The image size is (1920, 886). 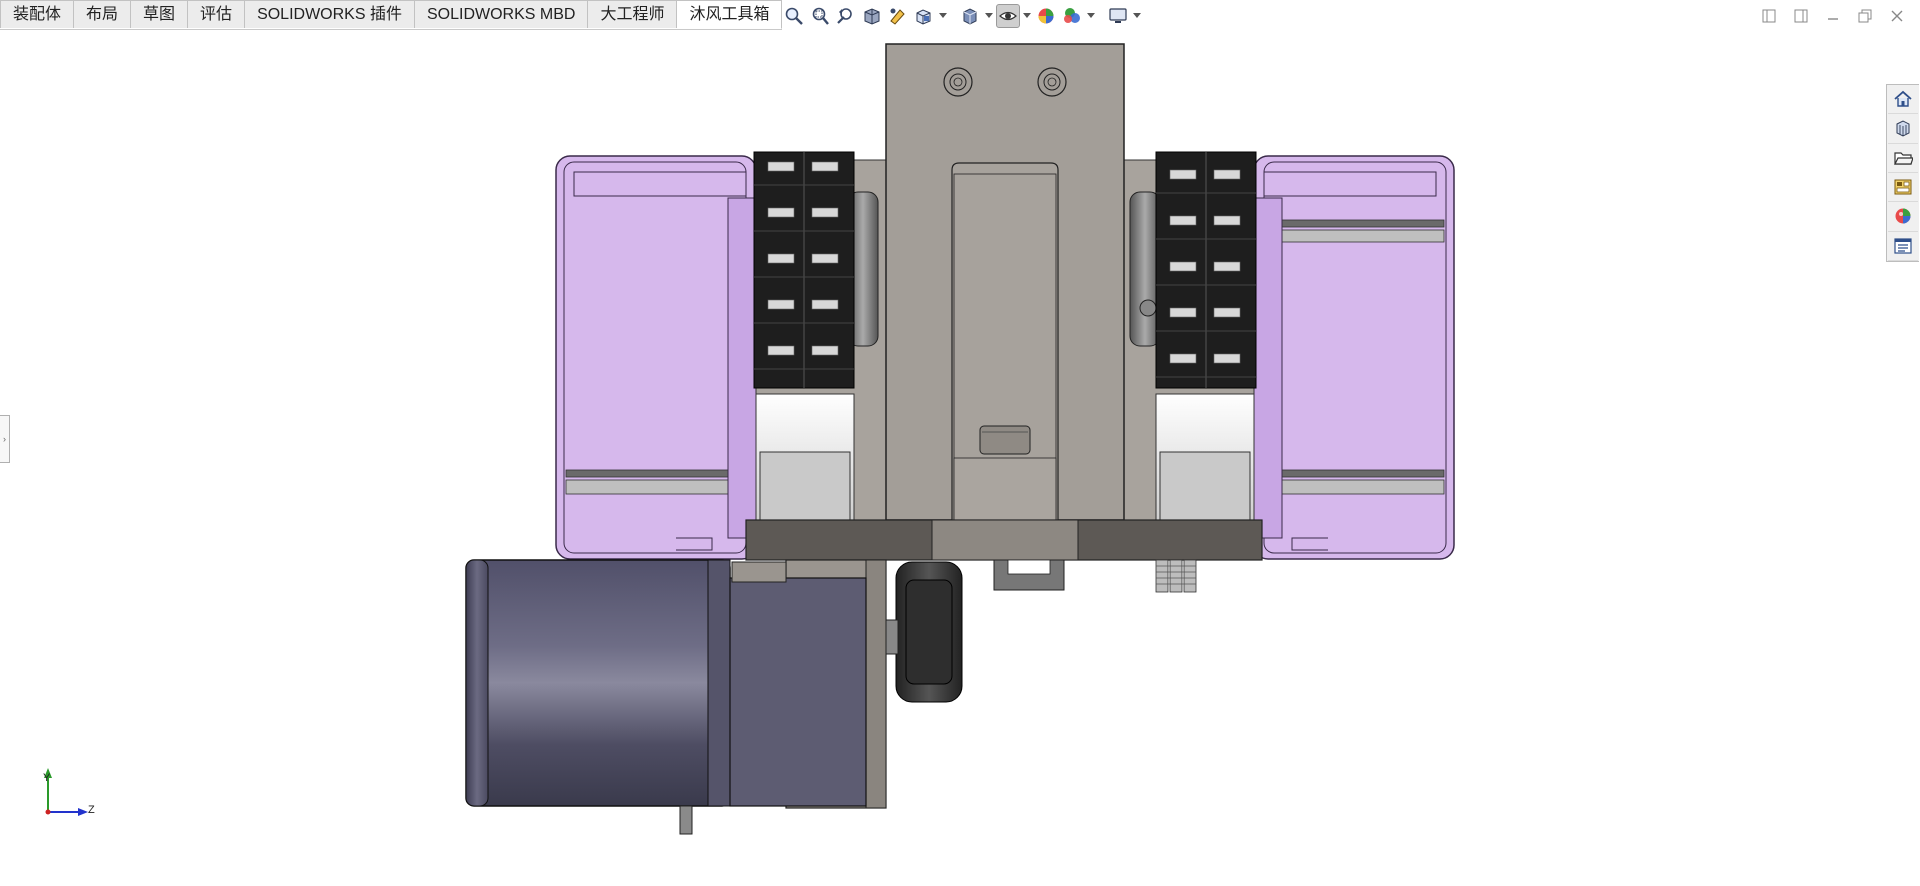 I want to click on view-settings-icon, so click(x=1118, y=16).